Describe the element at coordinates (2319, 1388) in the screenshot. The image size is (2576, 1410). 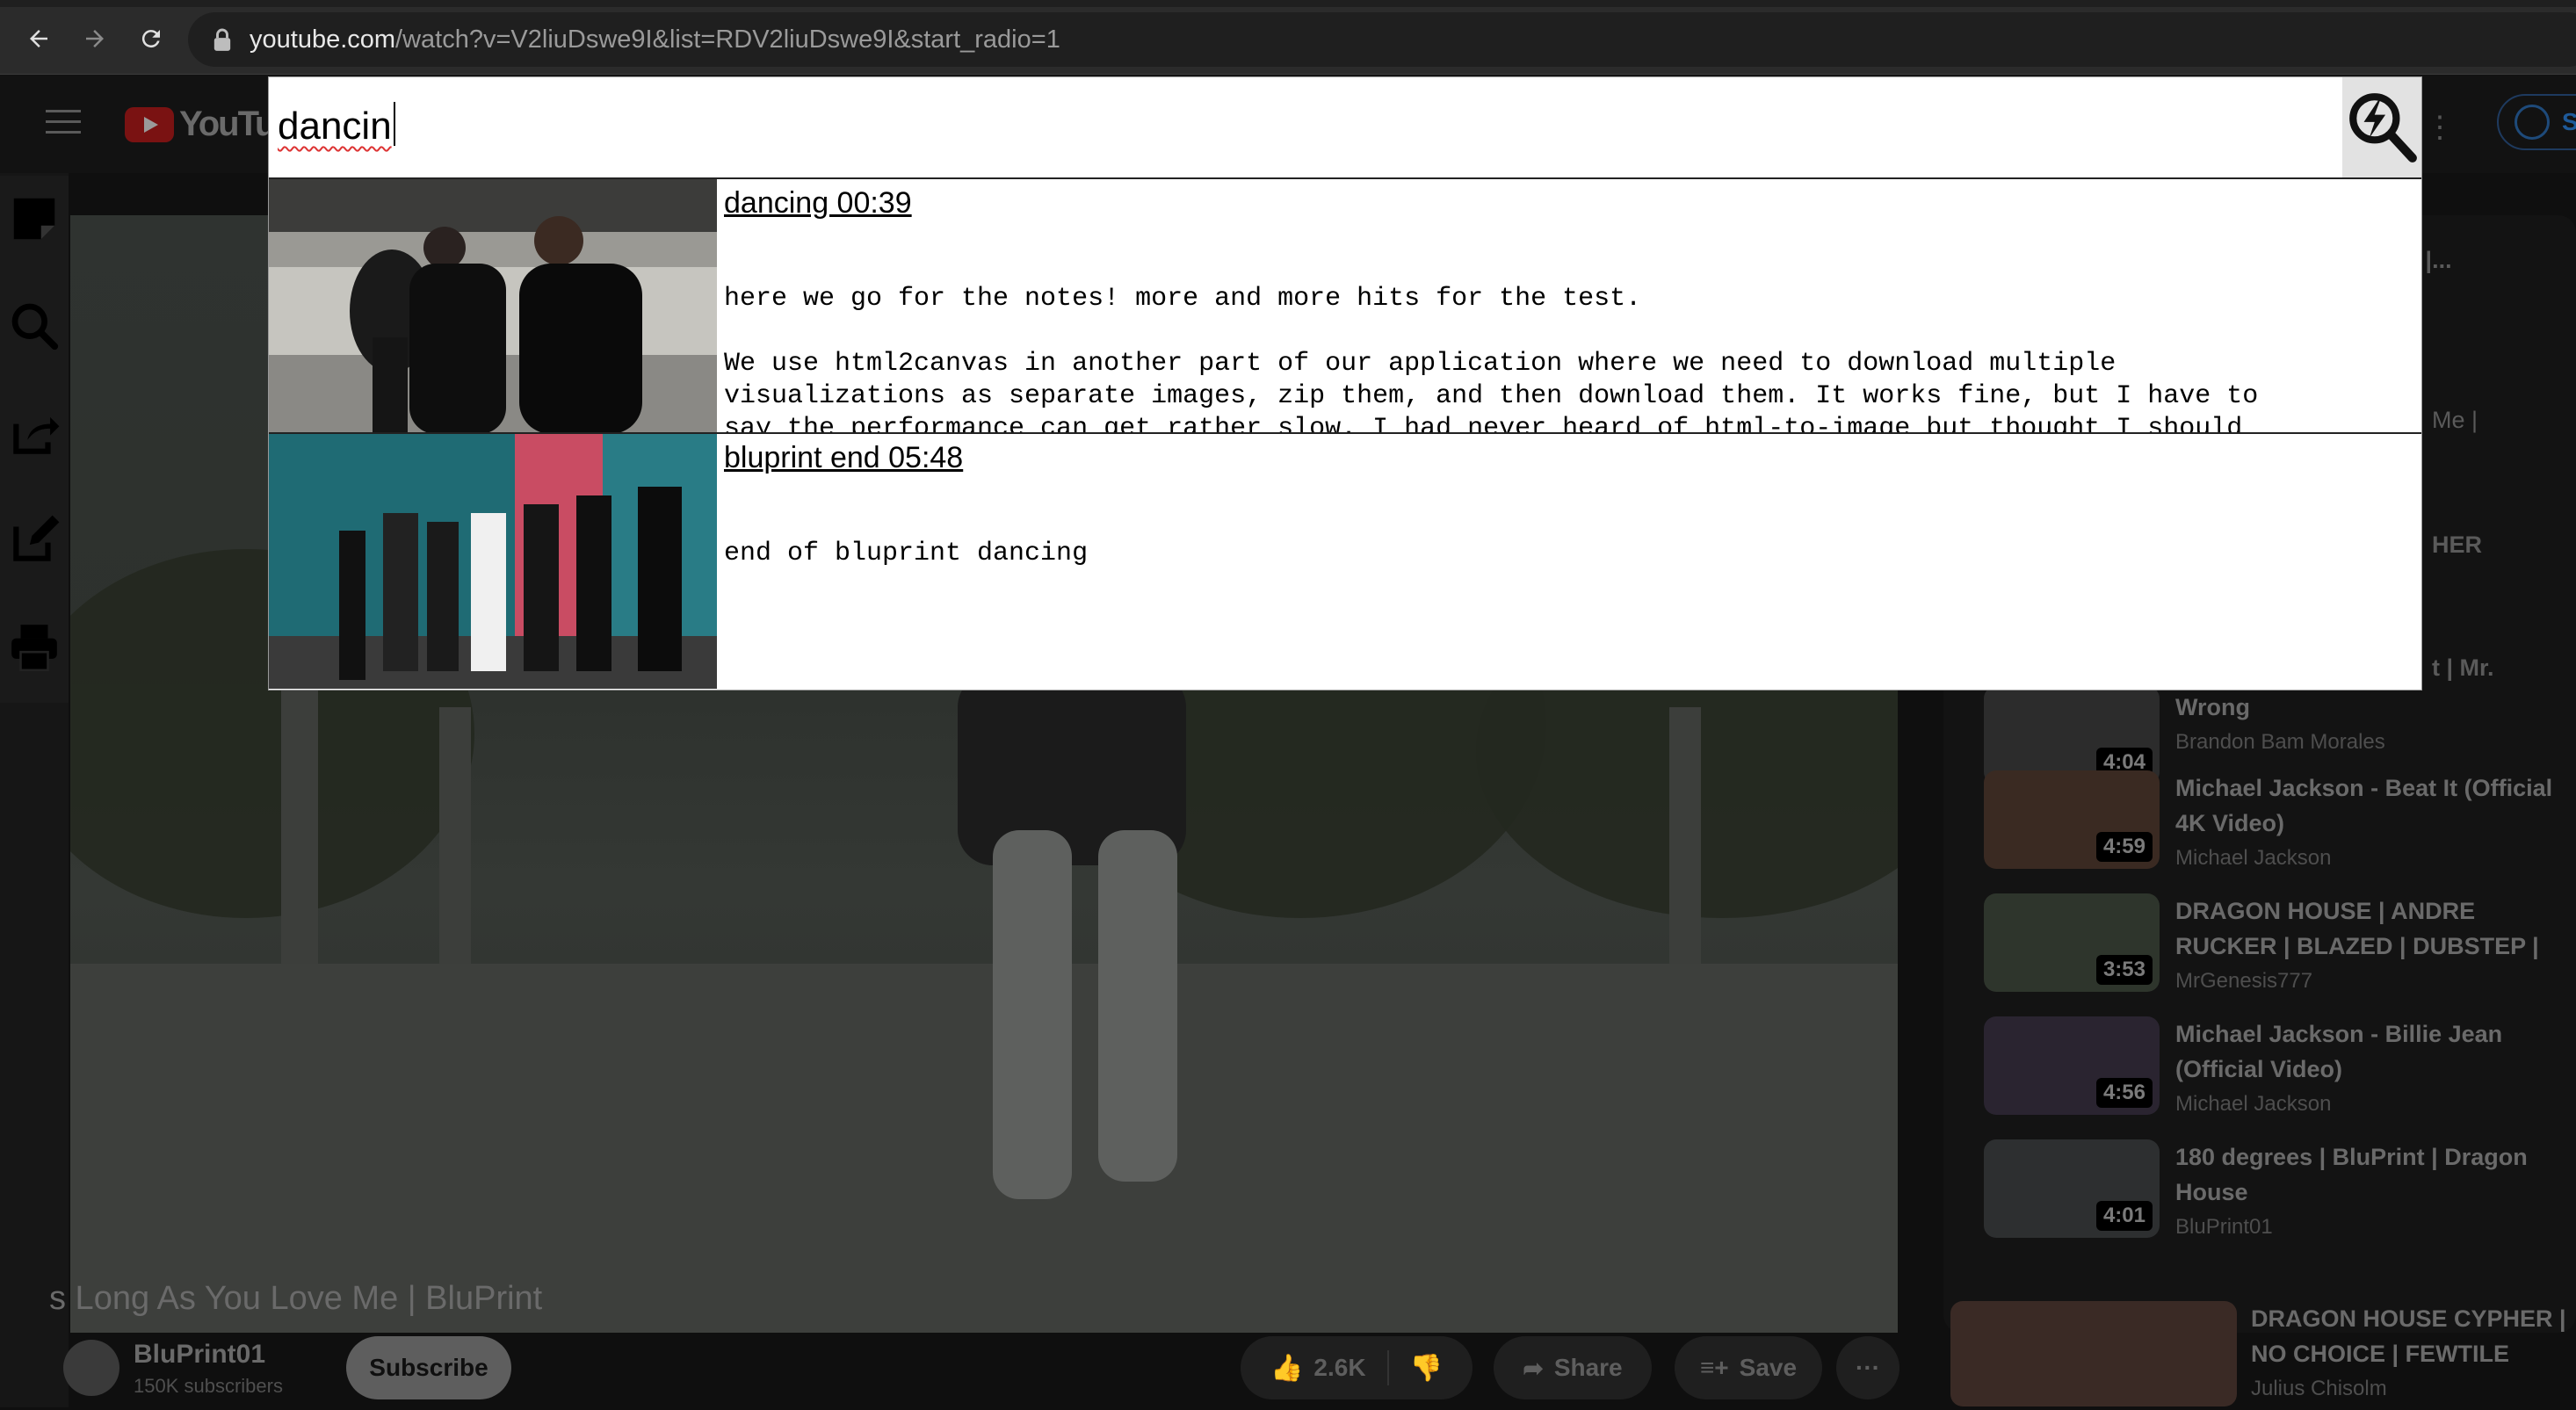
I see `rec-channel: Julius Chisolm` at that location.